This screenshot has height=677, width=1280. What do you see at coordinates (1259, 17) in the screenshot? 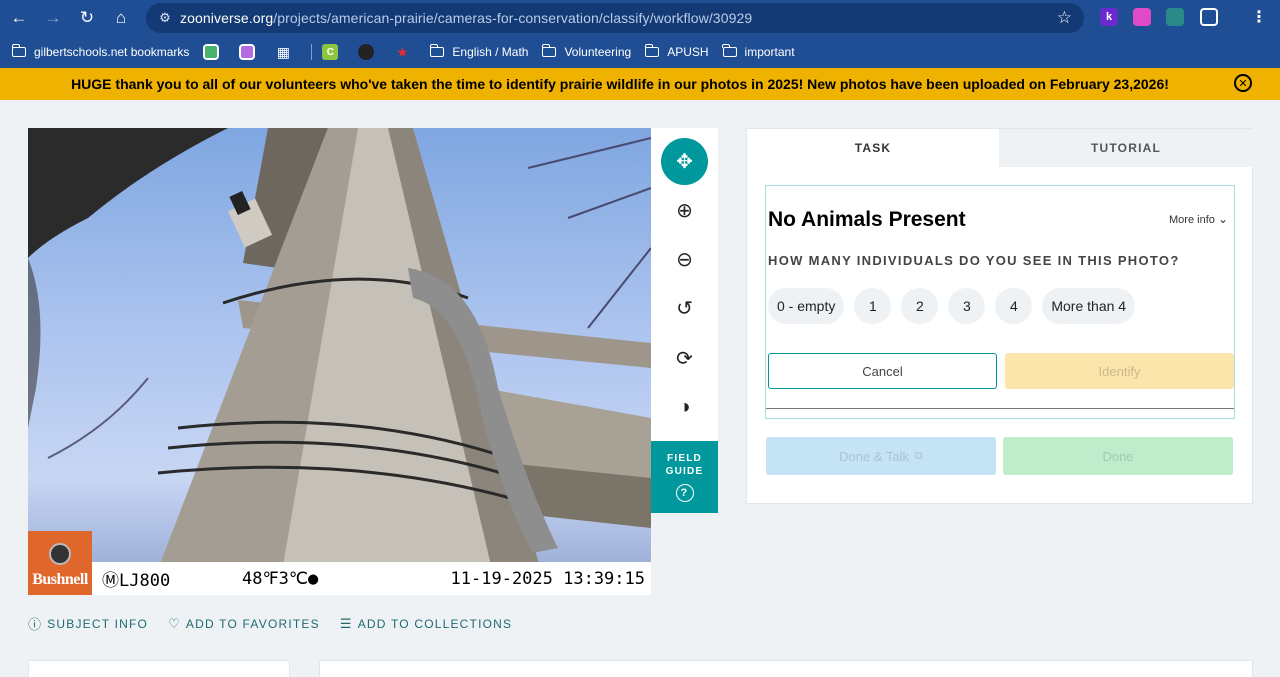
I see `menu-kebab-icon: ⋮` at bounding box center [1259, 17].